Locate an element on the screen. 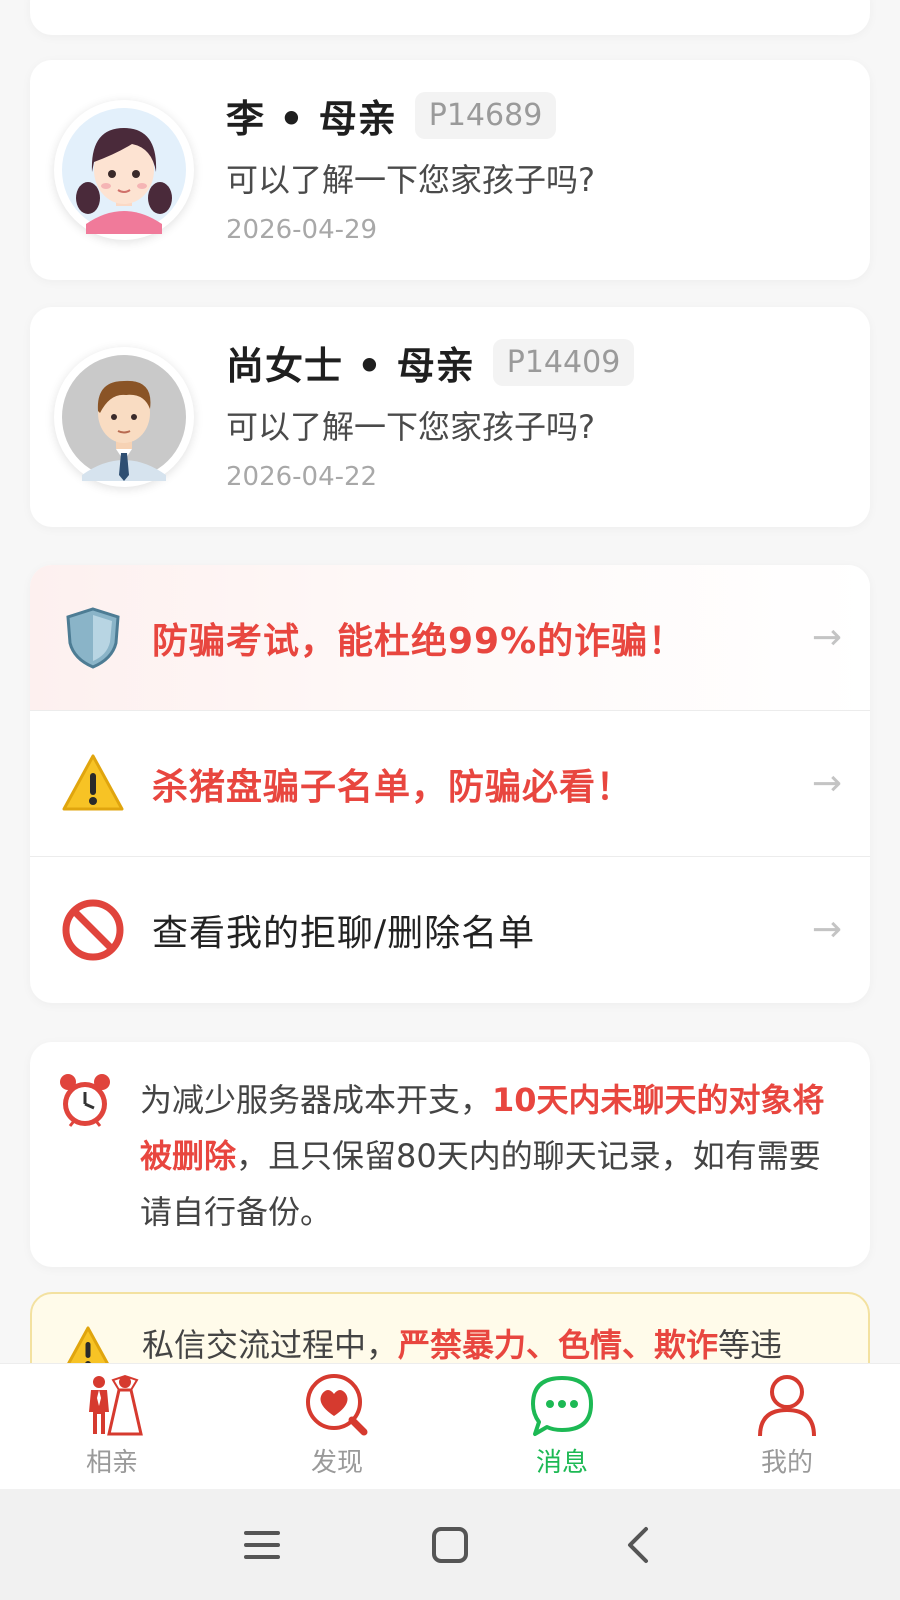 Image resolution: width=900 pixels, height=1600 pixels. nav-item-matchmaking: 相亲 is located at coordinates (112, 1430).